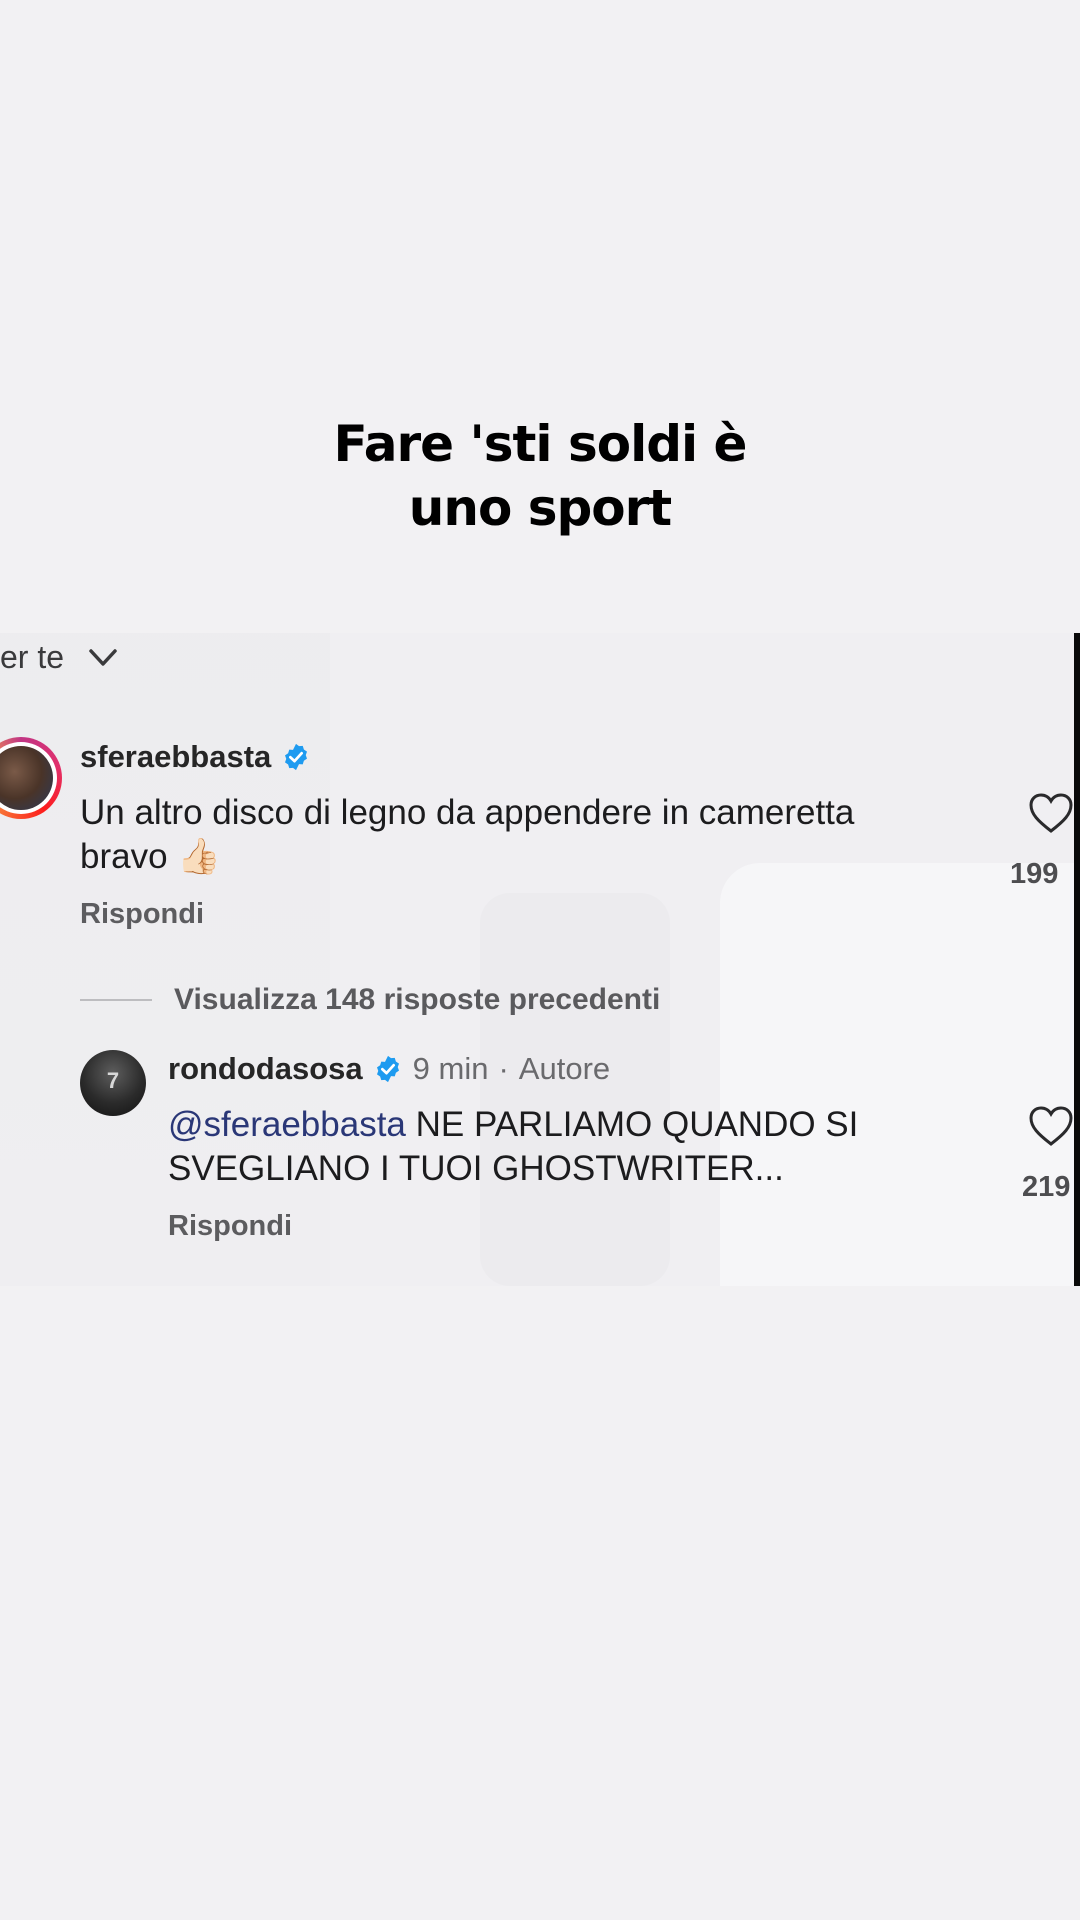 This screenshot has height=1920, width=1080. Describe the element at coordinates (150, 856) in the screenshot. I see `comment-line: bravo 👍🏻` at that location.